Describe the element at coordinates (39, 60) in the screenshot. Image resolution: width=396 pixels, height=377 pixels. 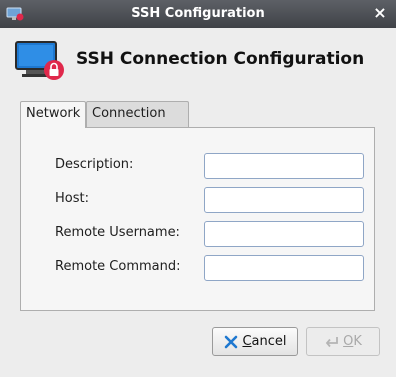
I see `monitor-lock-icon` at that location.